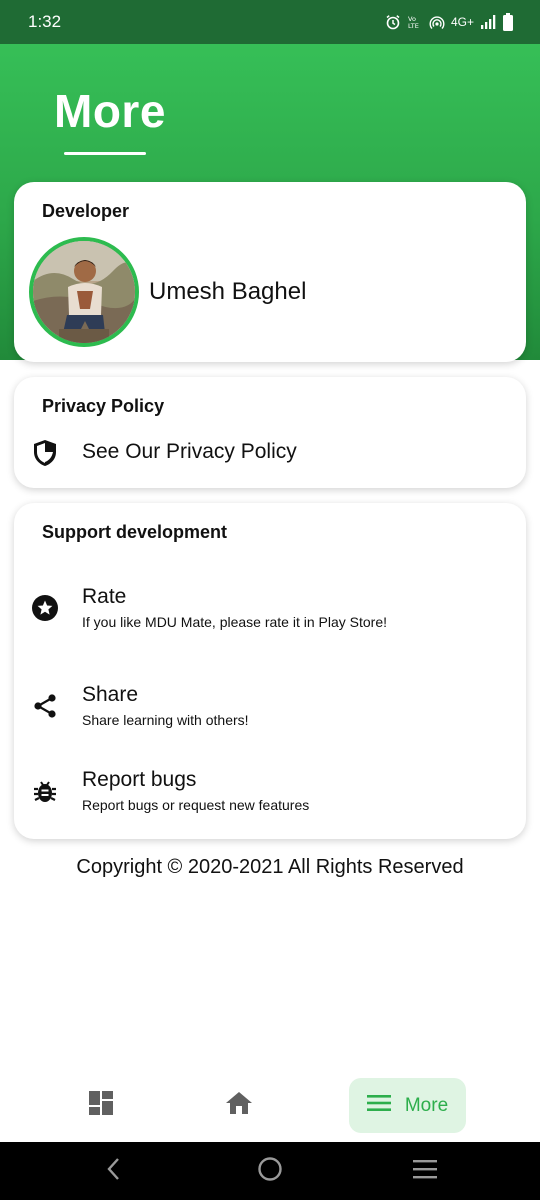 This screenshot has width=540, height=1200. I want to click on star-icon, so click(45, 608).